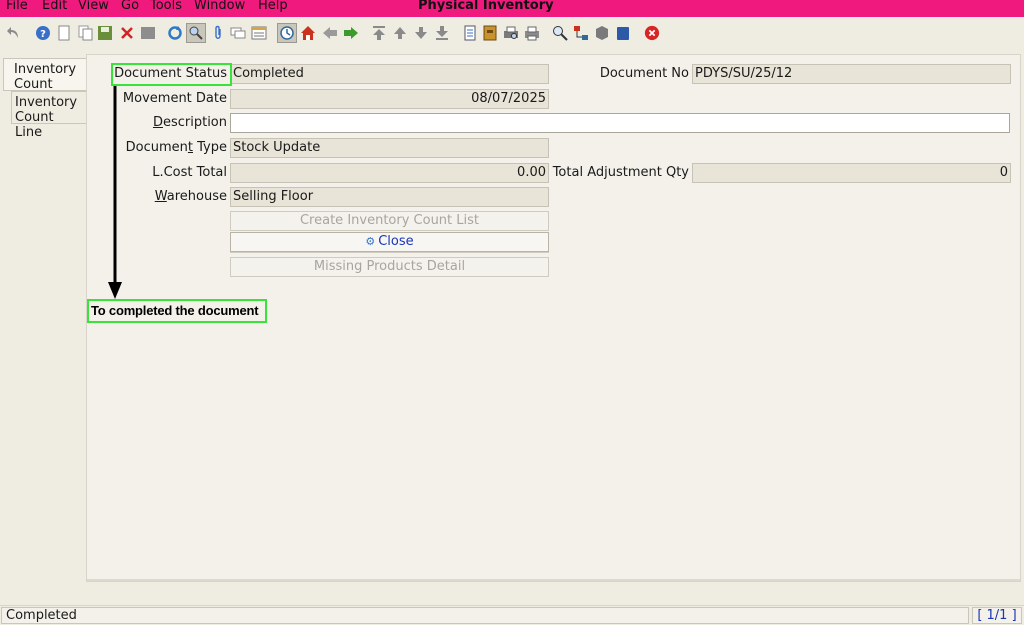 This screenshot has width=1024, height=625. I want to click on end-window-icon, so click(623, 33).